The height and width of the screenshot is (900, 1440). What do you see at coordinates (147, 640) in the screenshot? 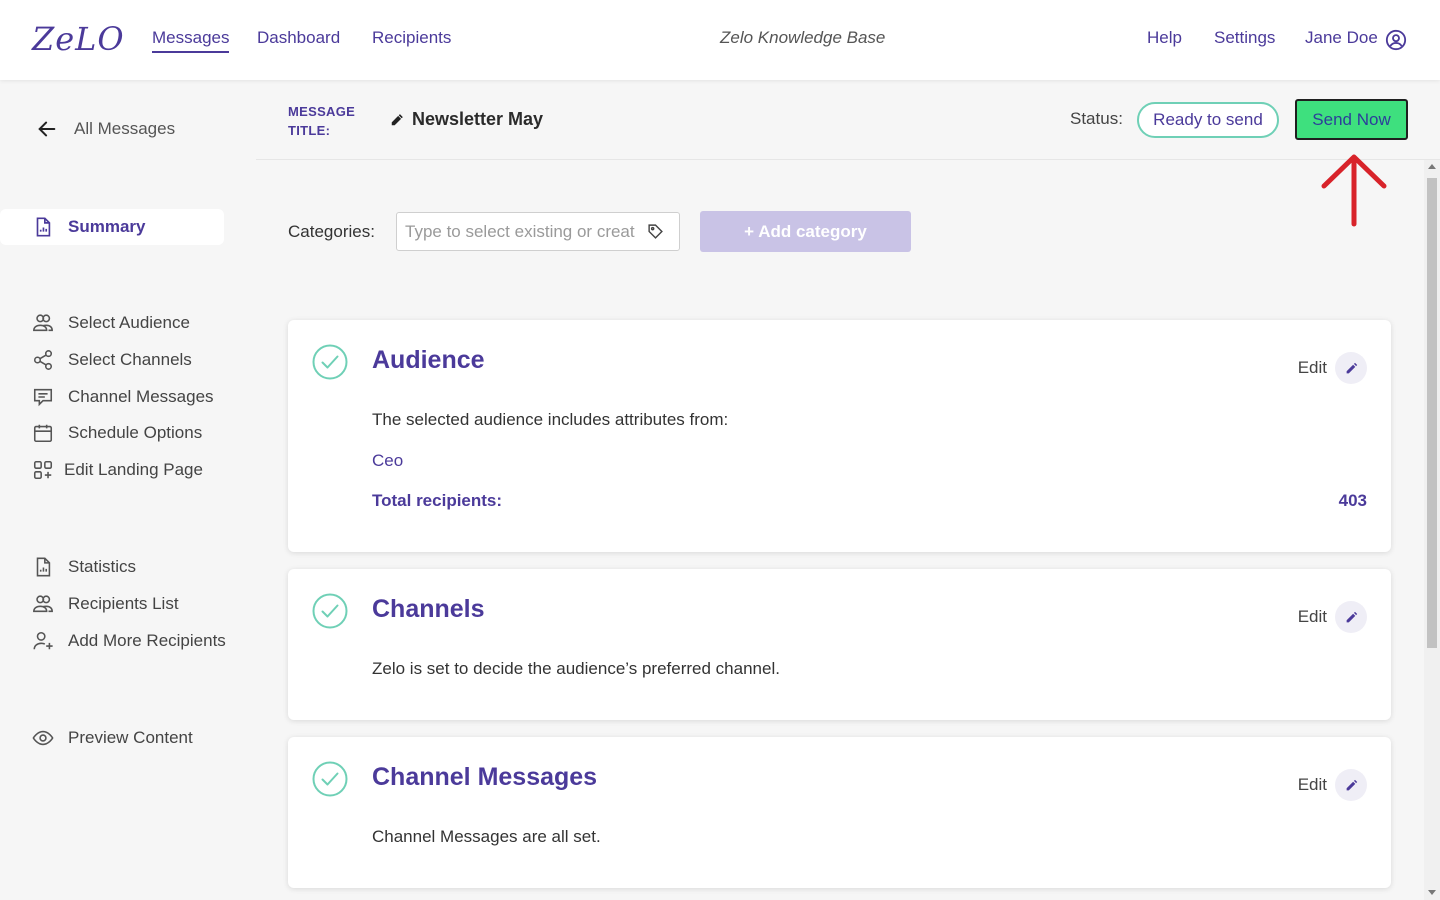
I see `sidebar-item-label: Add More Recipients` at bounding box center [147, 640].